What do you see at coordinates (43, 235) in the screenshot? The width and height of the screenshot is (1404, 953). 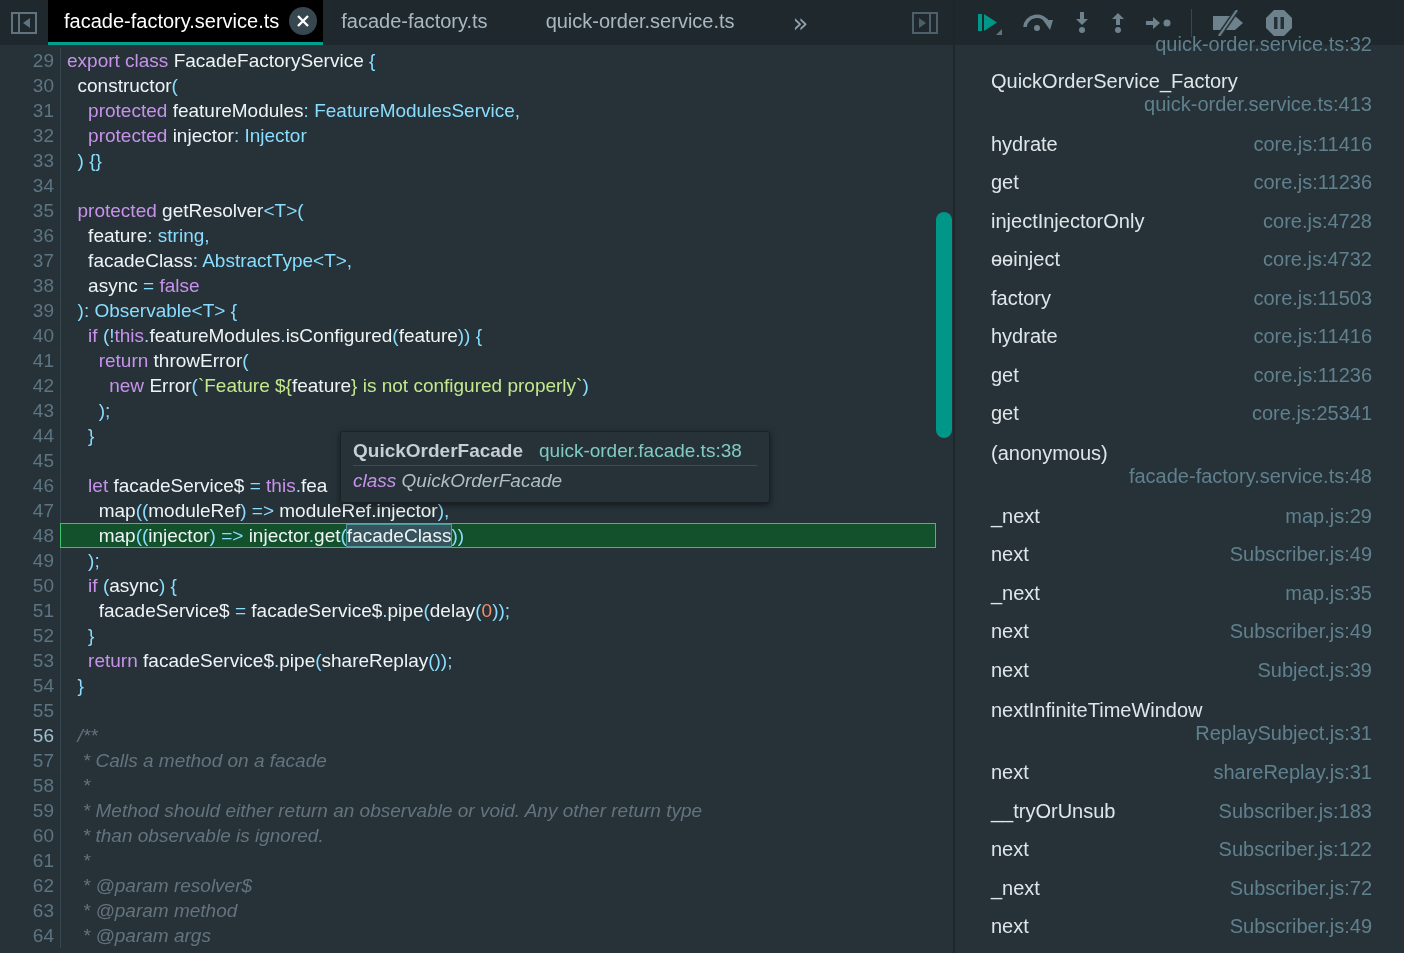 I see `line-number: 36` at bounding box center [43, 235].